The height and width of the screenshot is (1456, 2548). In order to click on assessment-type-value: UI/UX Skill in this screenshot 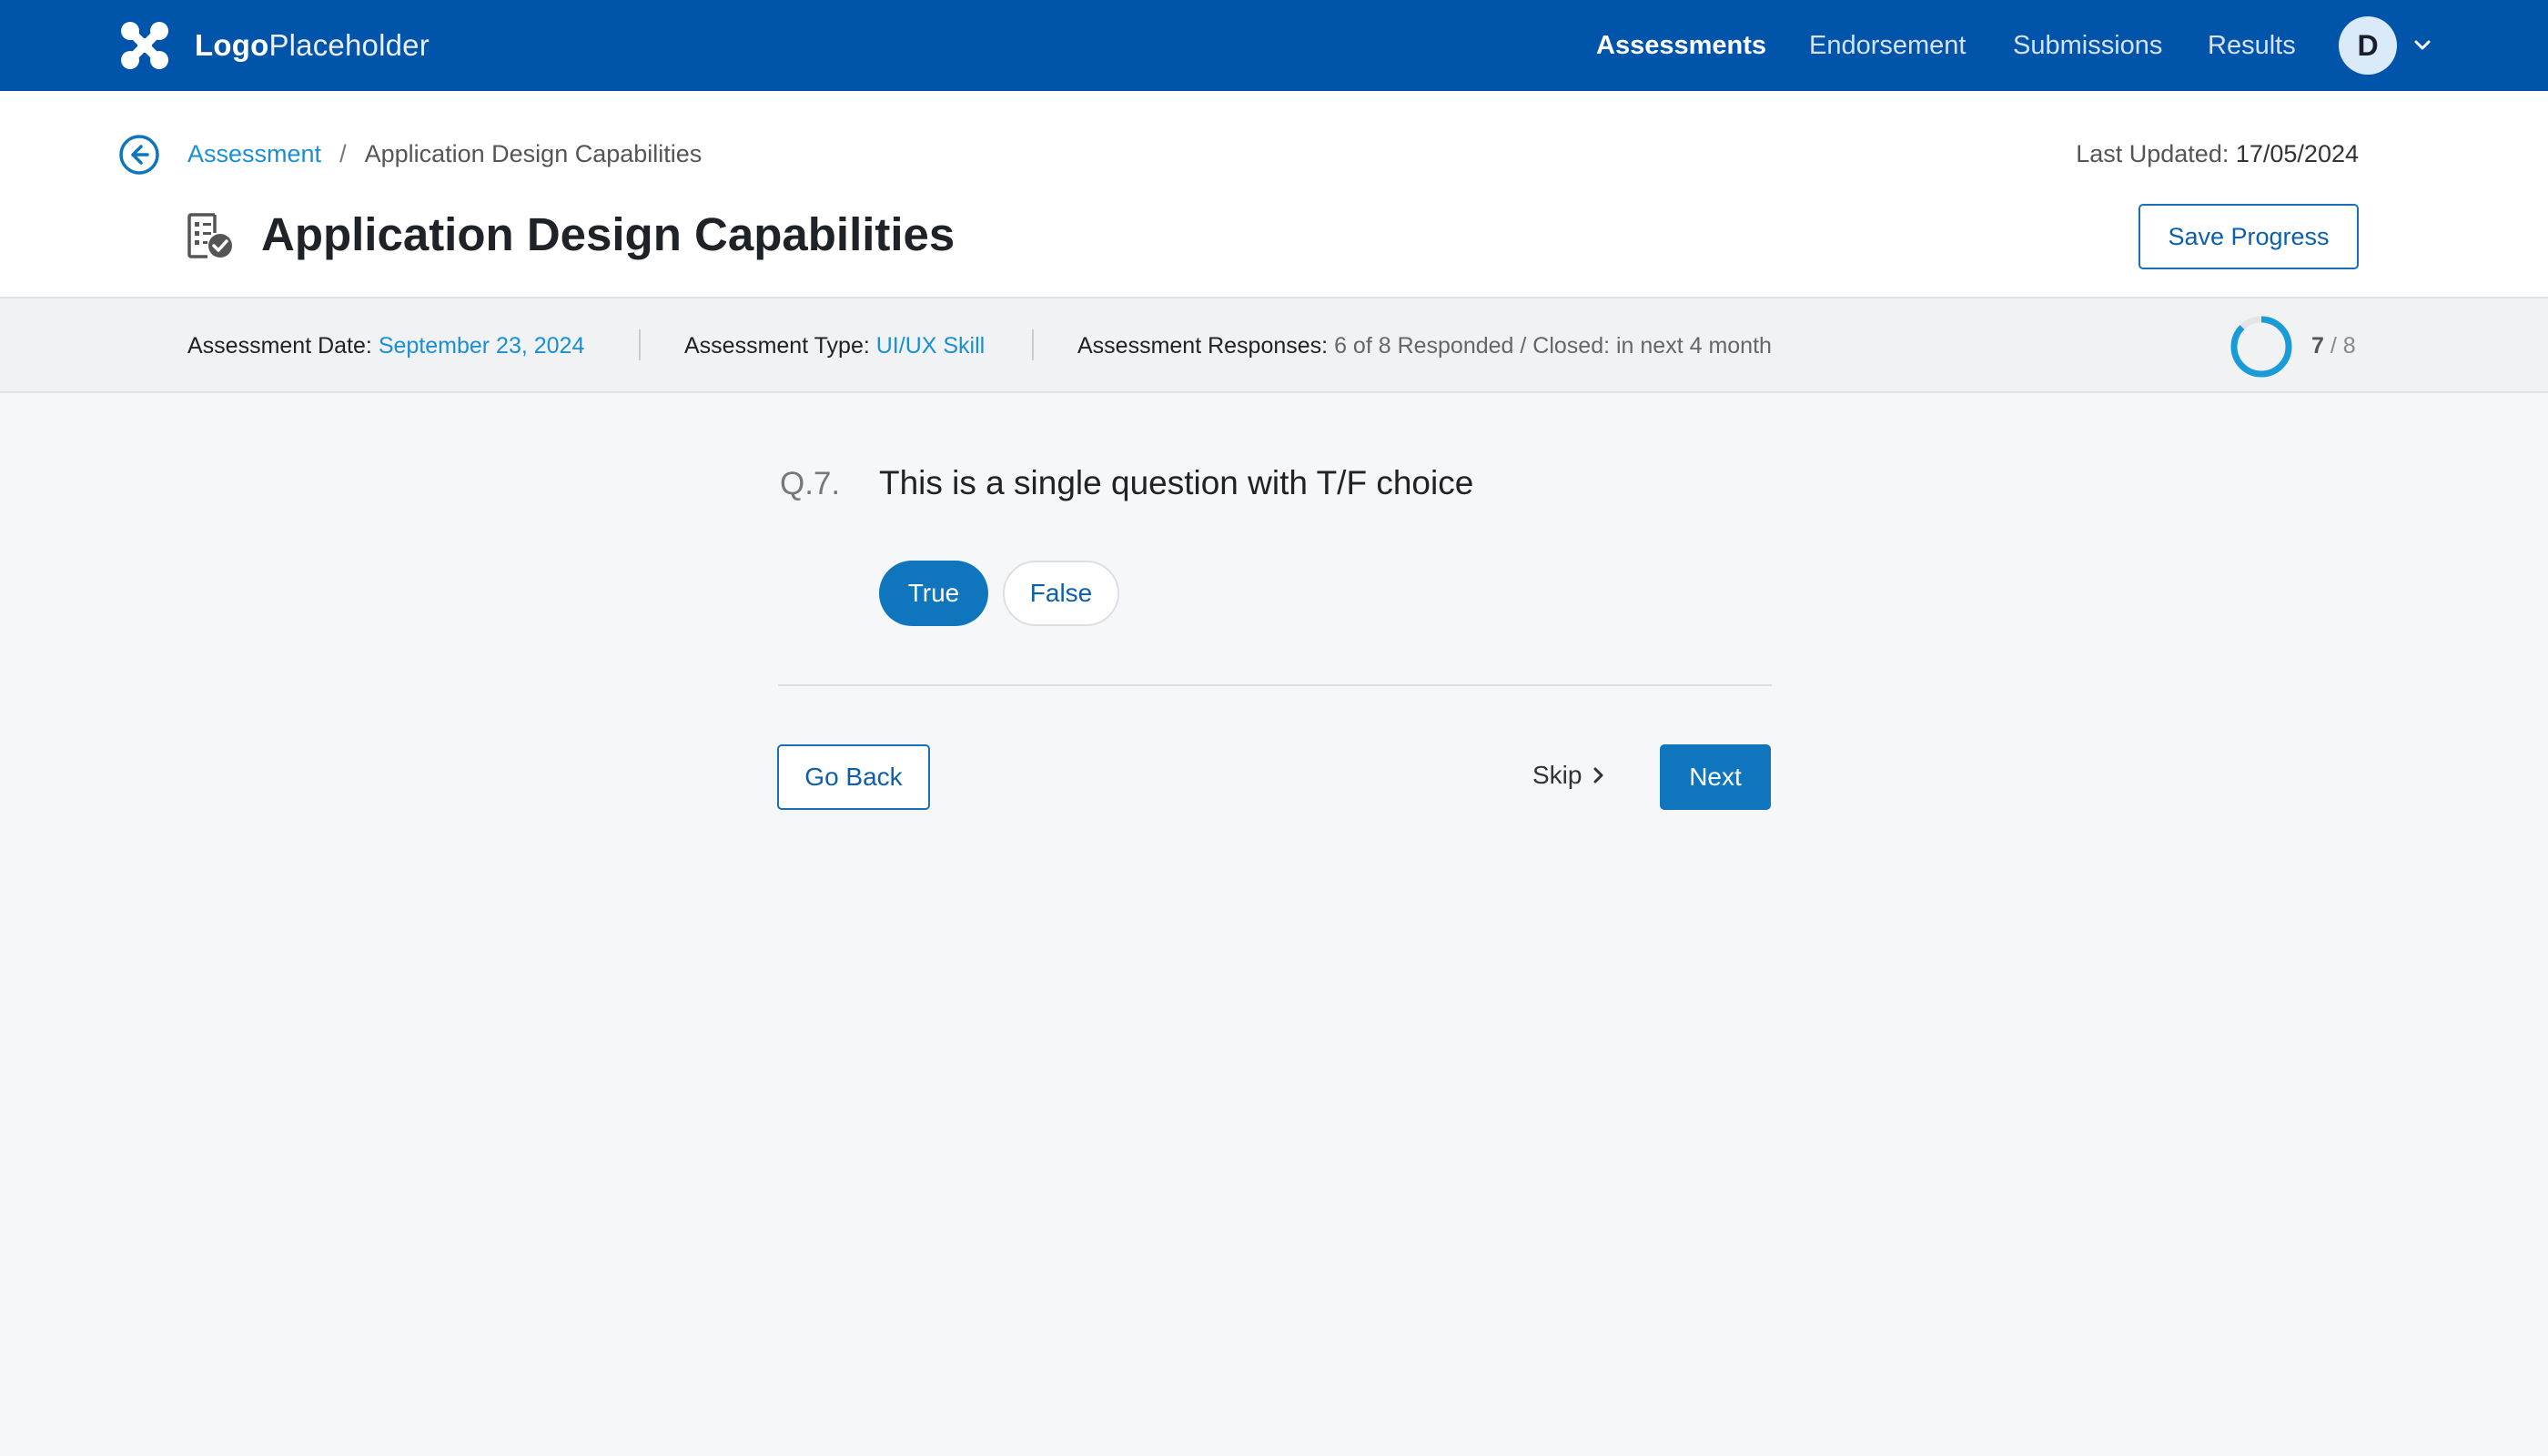, I will do `click(931, 346)`.